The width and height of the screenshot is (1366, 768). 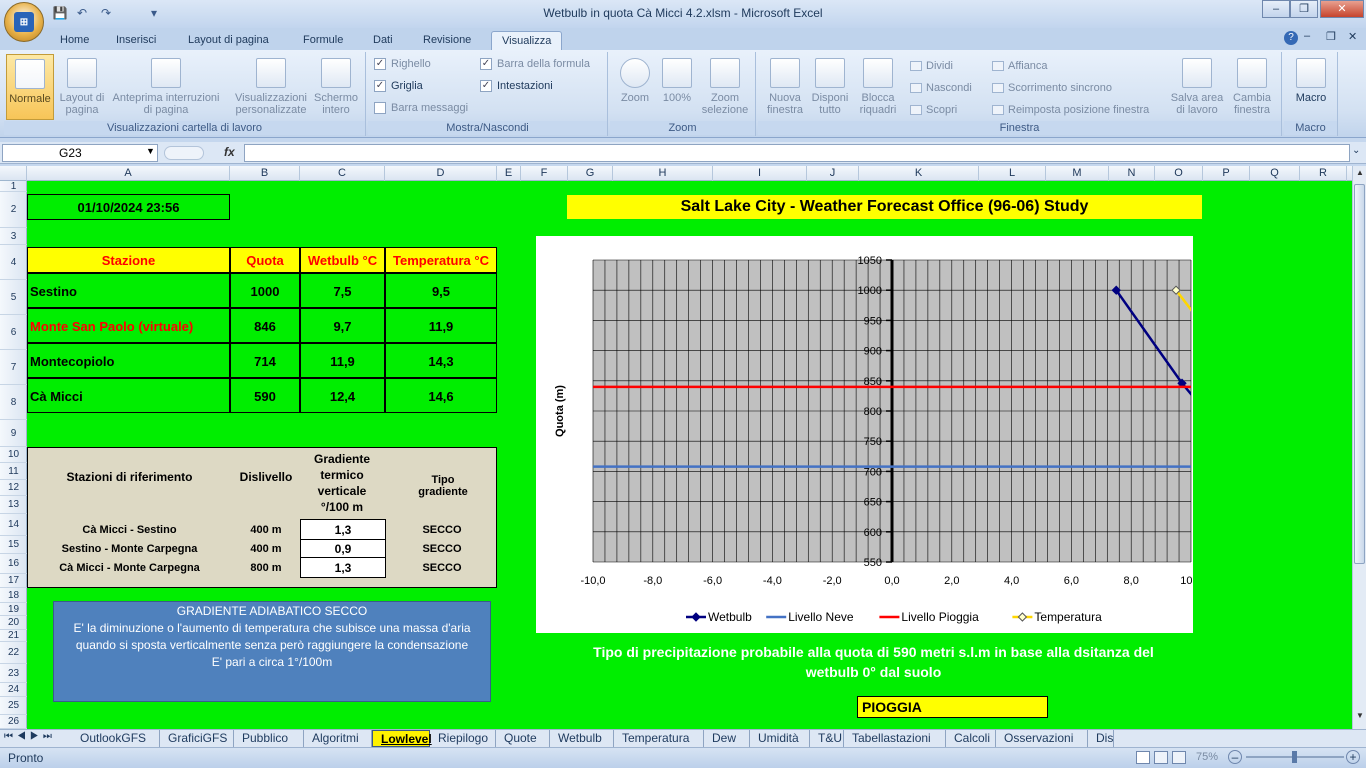 What do you see at coordinates (398, 86) in the screenshot?
I see `gridlines-checkbox: ✓ Griglia` at bounding box center [398, 86].